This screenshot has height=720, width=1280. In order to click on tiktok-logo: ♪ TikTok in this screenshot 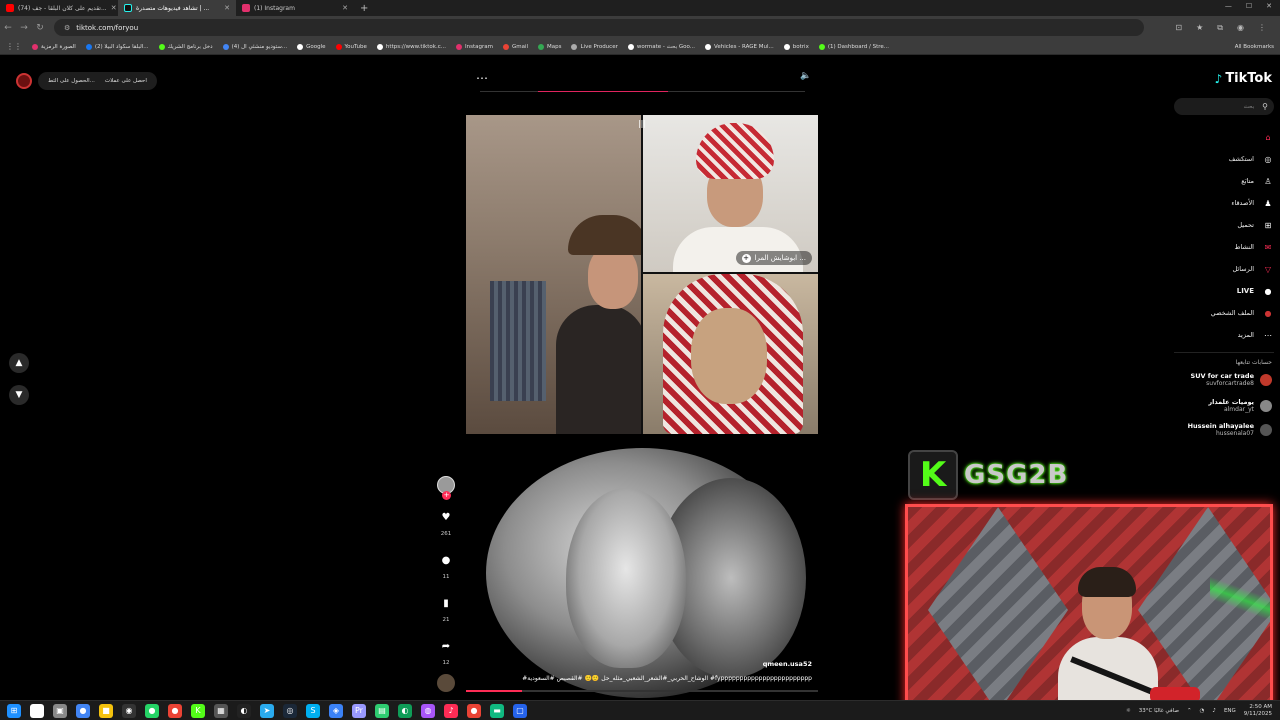, I will do `click(1243, 78)`.